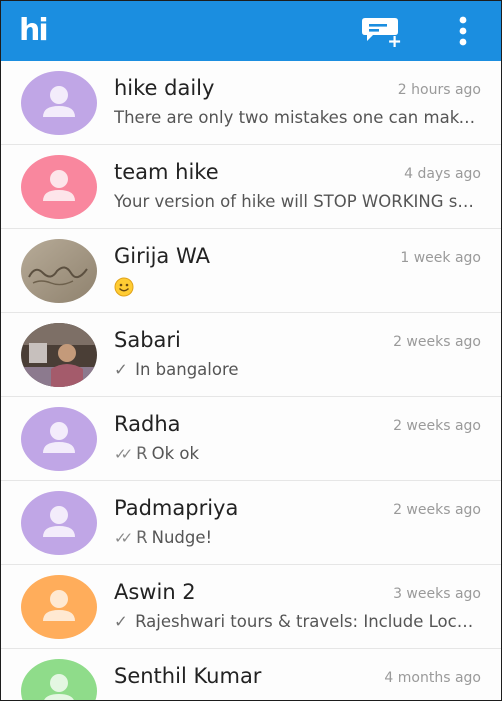 The height and width of the screenshot is (701, 502). I want to click on contact-name: Sabari, so click(147, 340).